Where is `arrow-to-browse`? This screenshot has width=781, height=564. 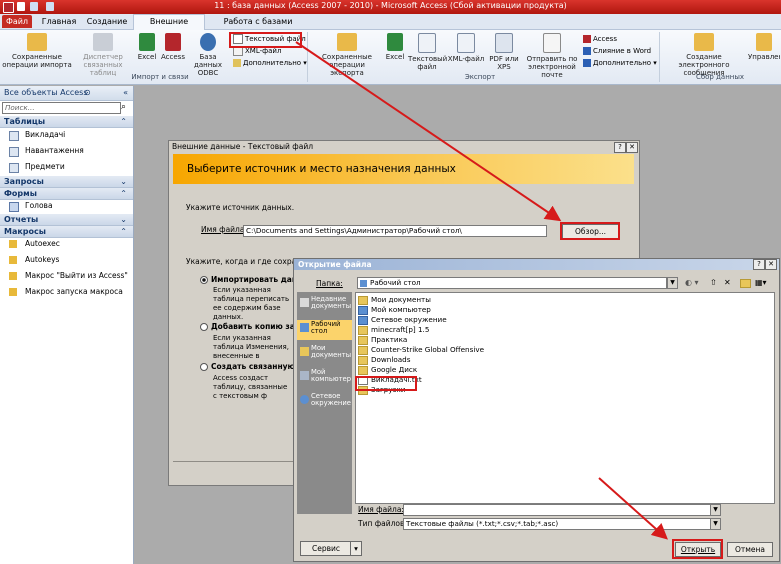
arrow-to-browse is located at coordinates (428, 131).